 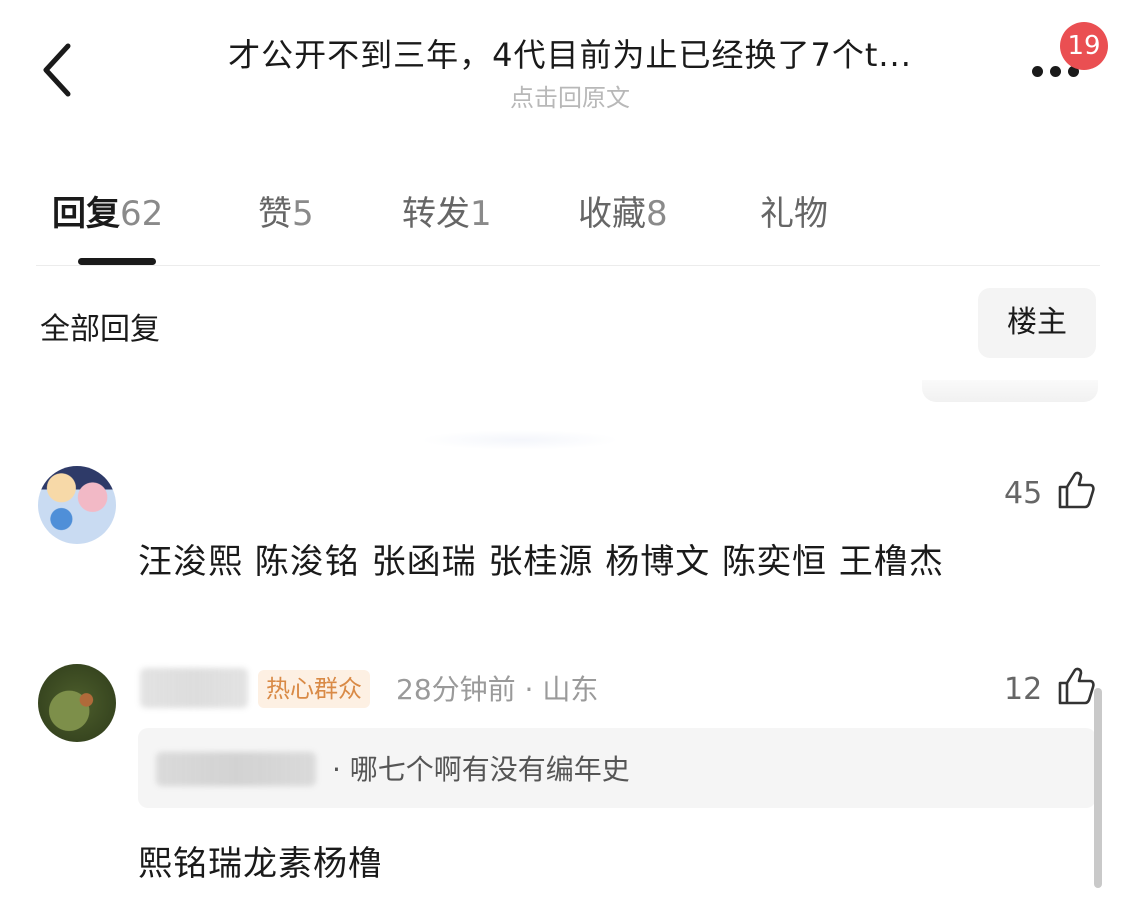 I want to click on chevron-left-icon, so click(x=57, y=70).